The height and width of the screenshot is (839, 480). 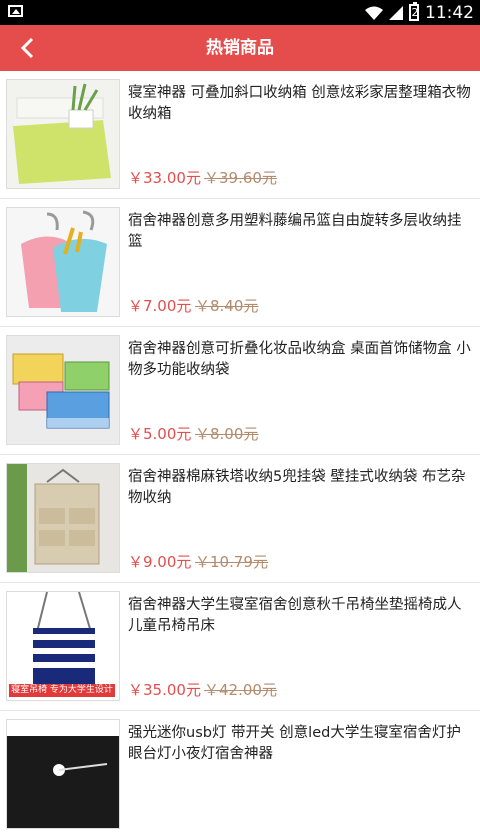 What do you see at coordinates (63, 518) in the screenshot?
I see `product-image-wall-organizer` at bounding box center [63, 518].